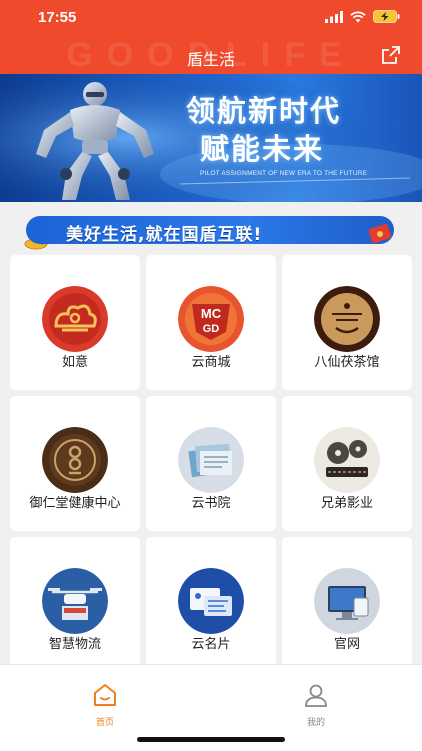  What do you see at coordinates (75, 503) in the screenshot?
I see `grid-item-label: 御仁堂健康中心` at bounding box center [75, 503].